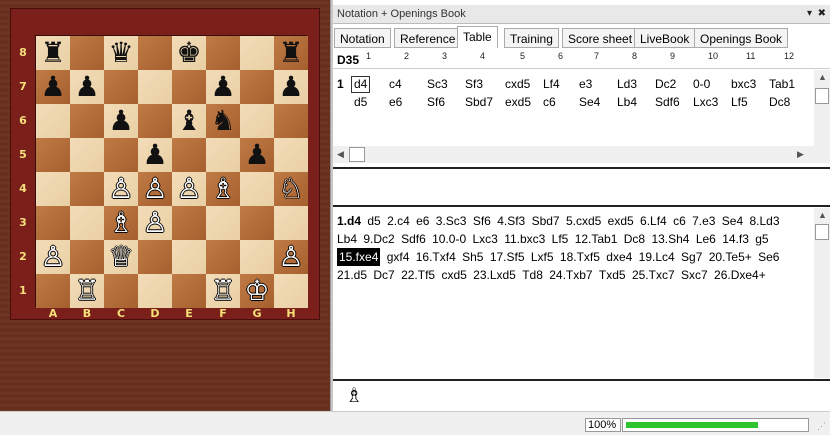 This screenshot has width=830, height=435. What do you see at coordinates (670, 239) in the screenshot?
I see `notation-move: 13.Sh4` at bounding box center [670, 239].